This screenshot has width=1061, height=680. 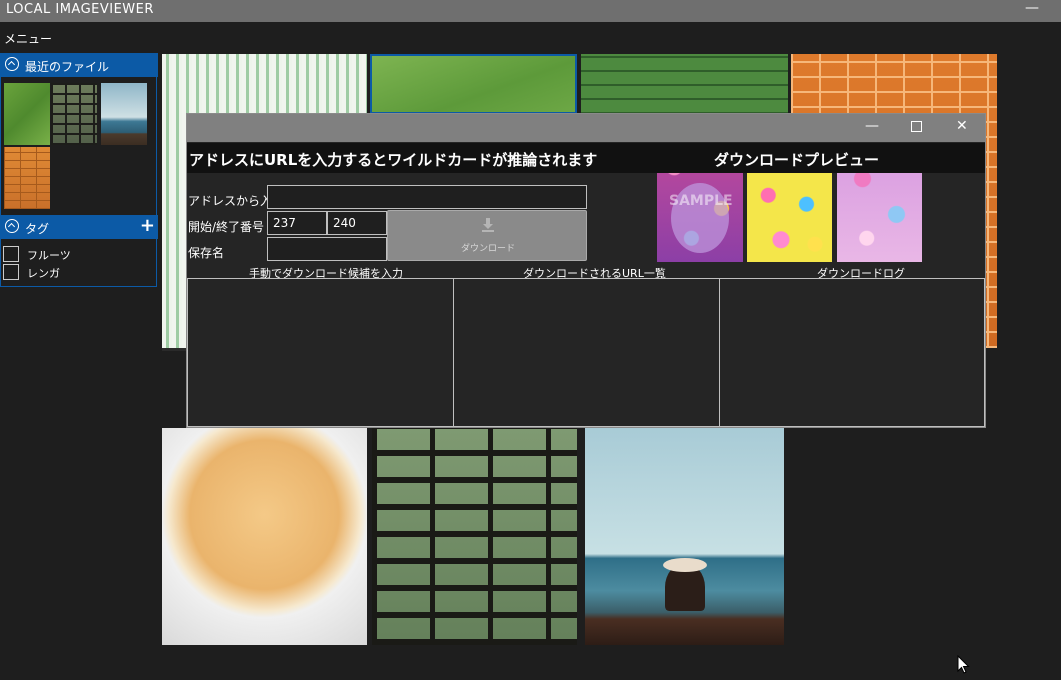 I want to click on menu-button: メニュー, so click(x=28, y=38).